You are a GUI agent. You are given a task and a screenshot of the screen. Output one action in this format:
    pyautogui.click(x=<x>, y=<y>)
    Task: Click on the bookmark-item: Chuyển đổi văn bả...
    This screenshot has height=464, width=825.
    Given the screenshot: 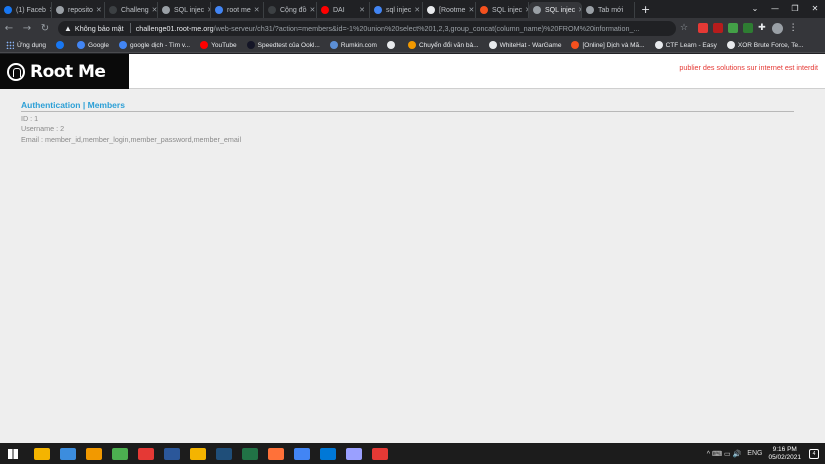 What is the action you would take?
    pyautogui.click(x=443, y=45)
    